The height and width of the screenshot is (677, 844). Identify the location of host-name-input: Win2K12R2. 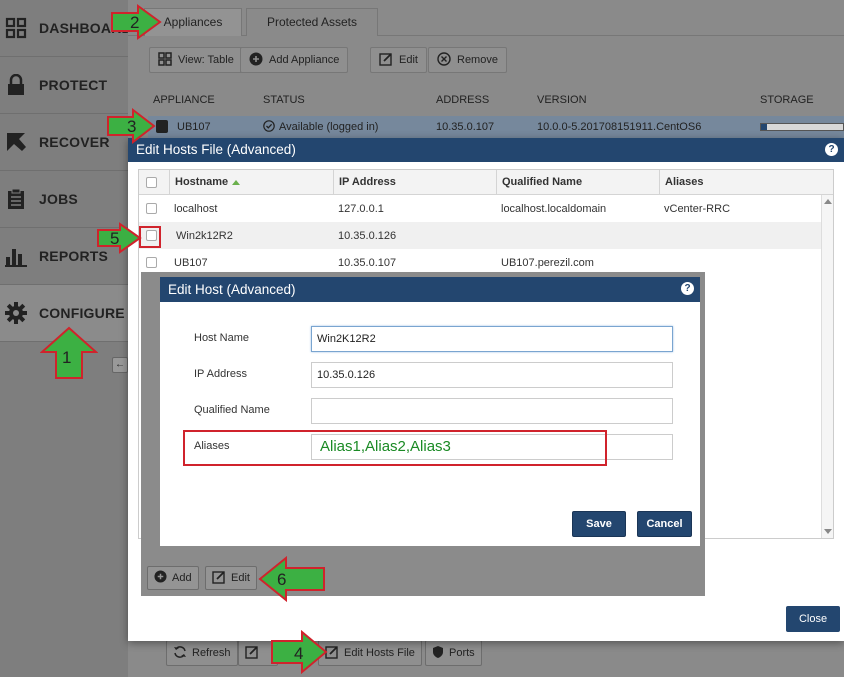
(492, 339).